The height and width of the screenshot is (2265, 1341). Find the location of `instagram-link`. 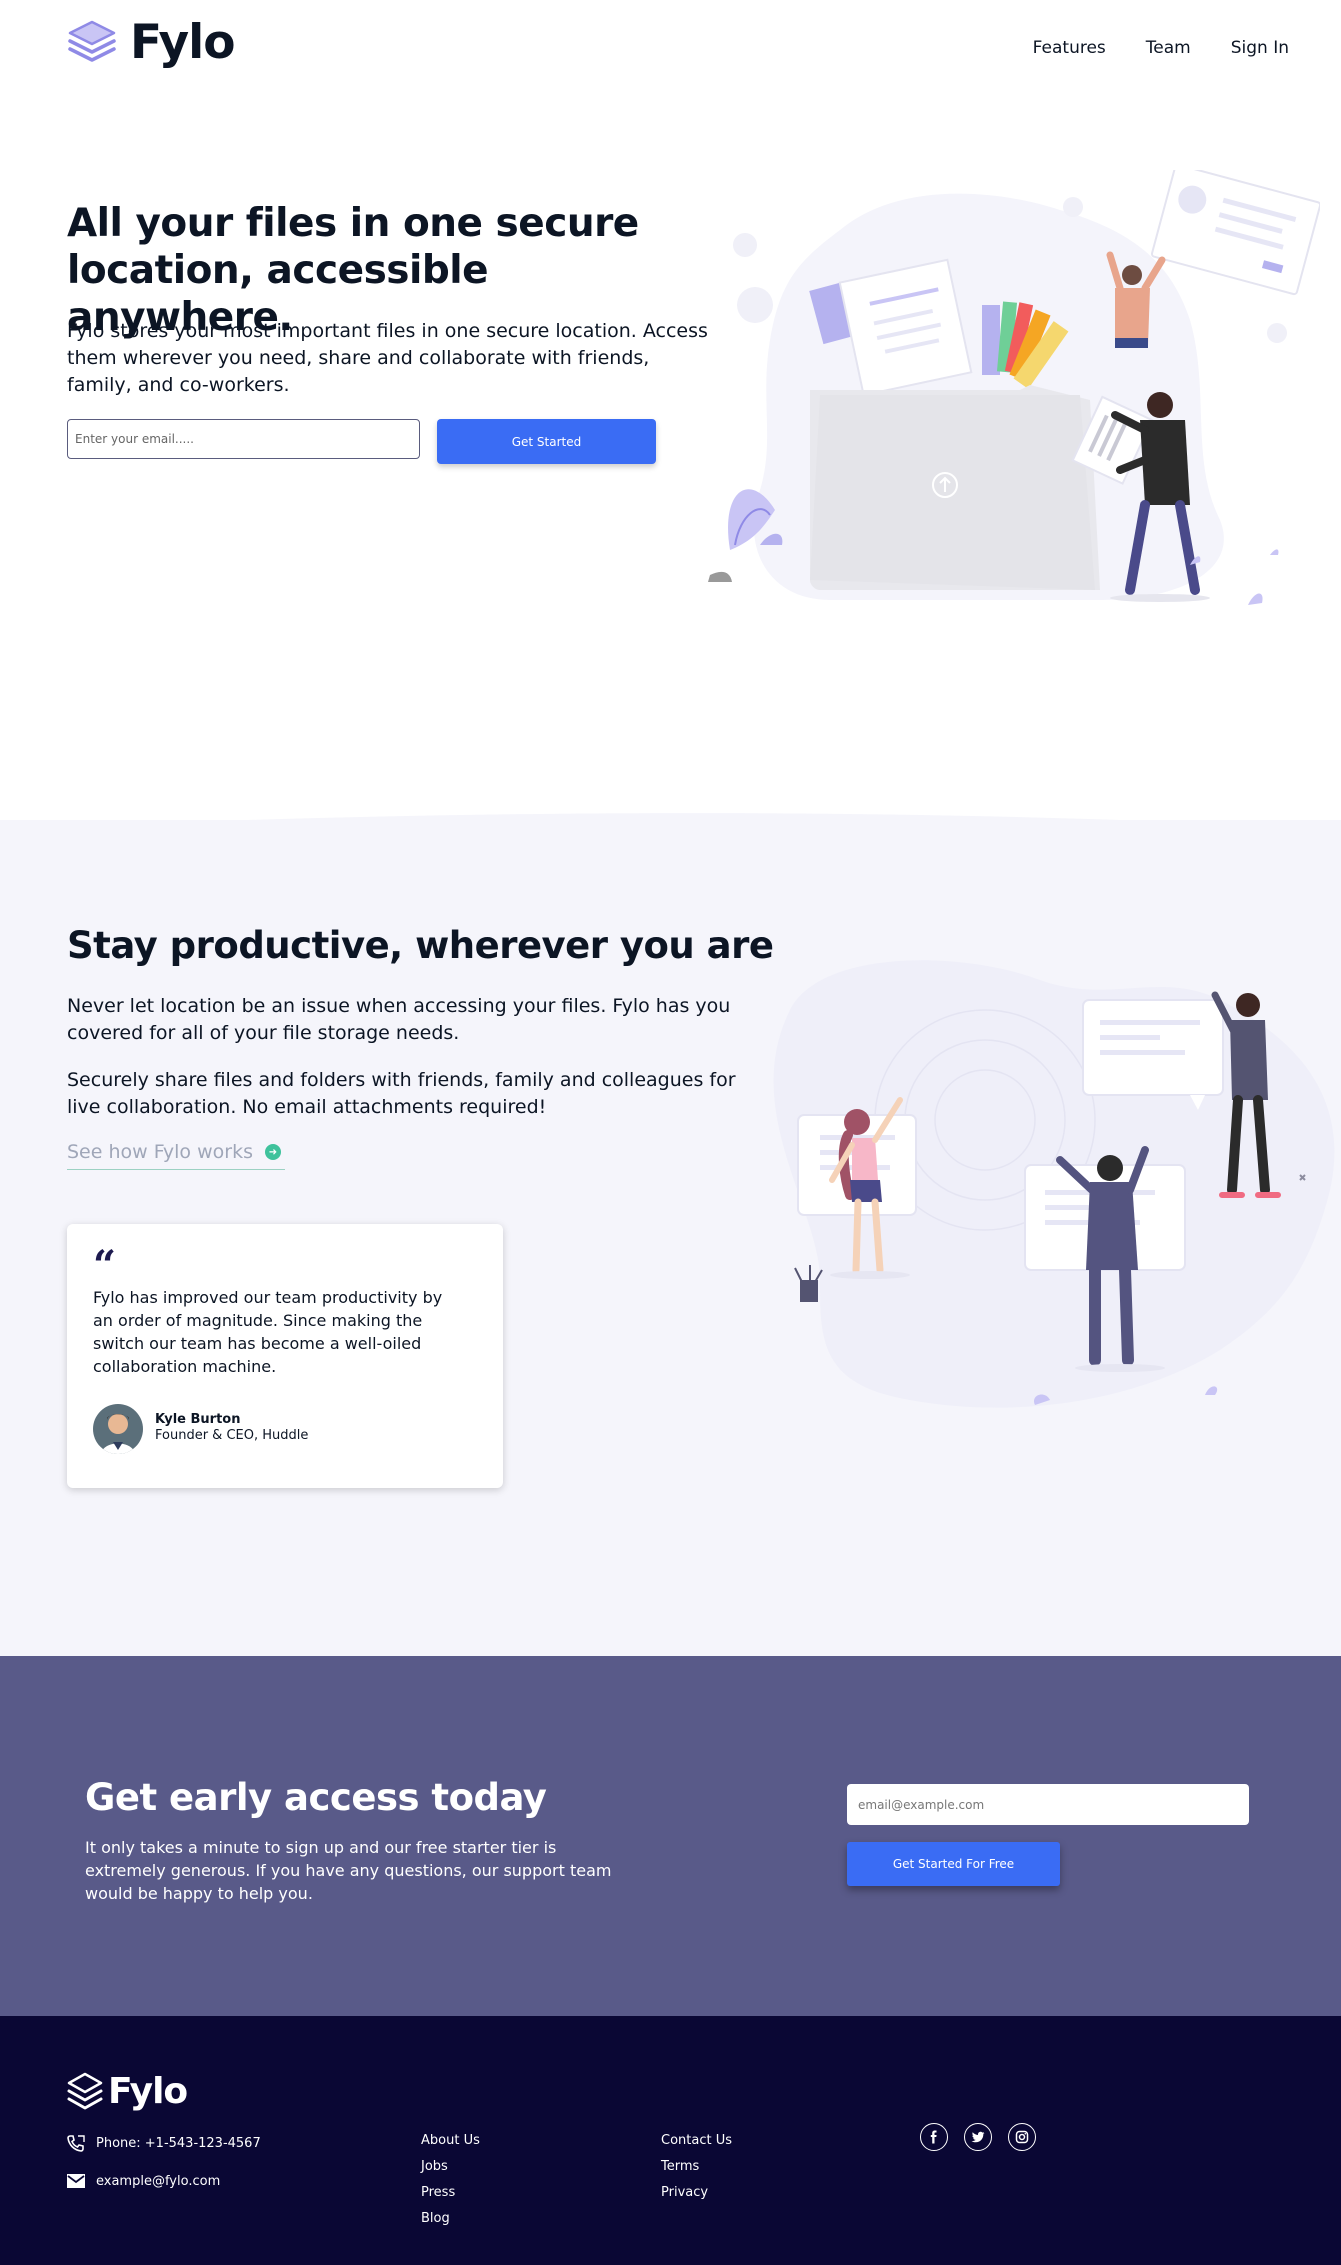

instagram-link is located at coordinates (1022, 2137).